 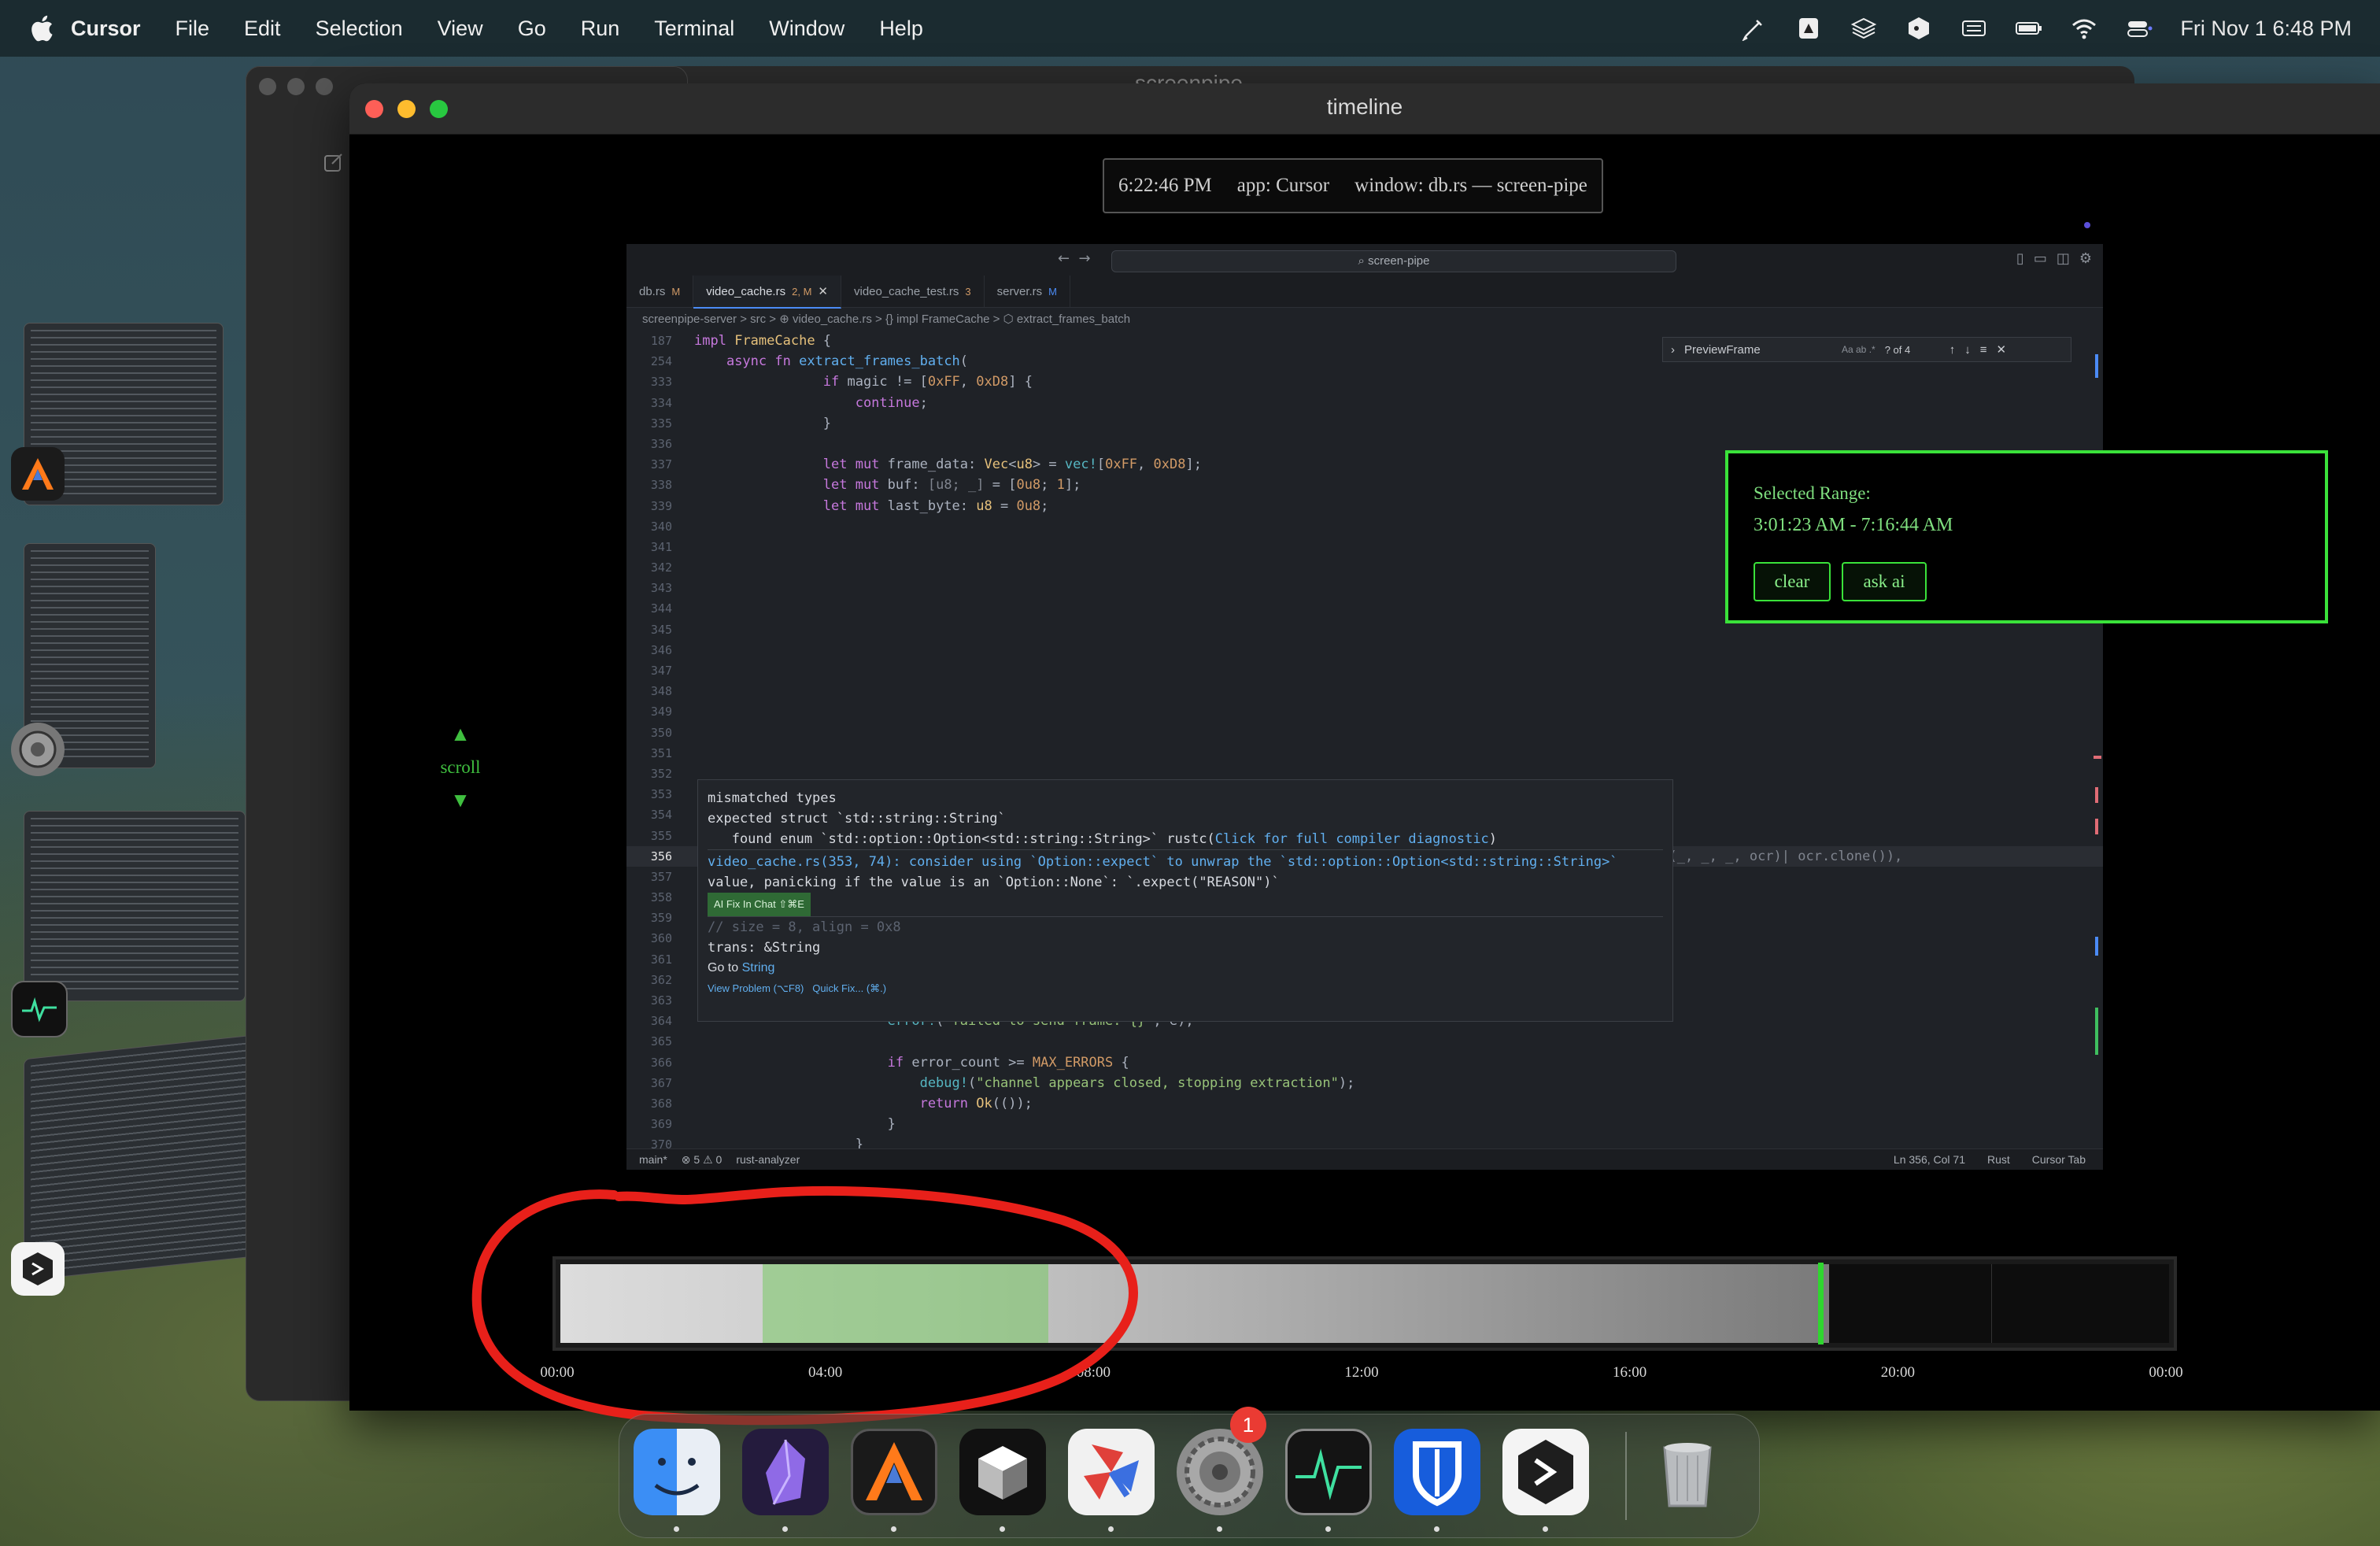 What do you see at coordinates (39, 1009) in the screenshot?
I see `activity-monitor-app-icon` at bounding box center [39, 1009].